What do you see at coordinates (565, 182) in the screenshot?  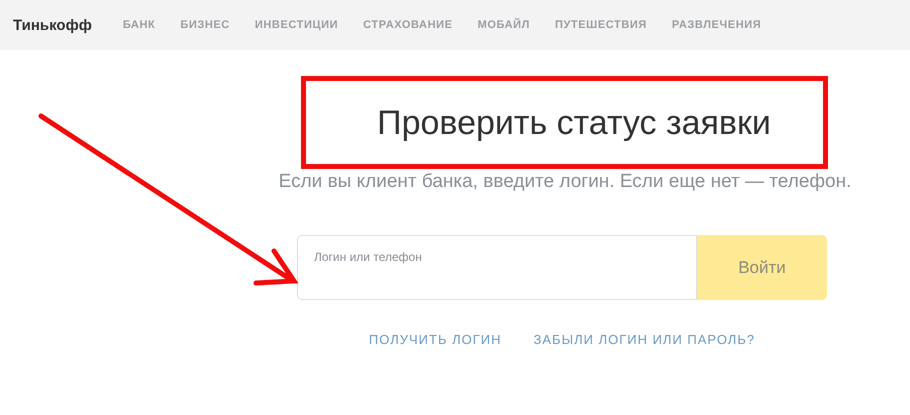 I see `instruction-text: Если вы клиент банка, введите логин. Если еще нет — телефон.` at bounding box center [565, 182].